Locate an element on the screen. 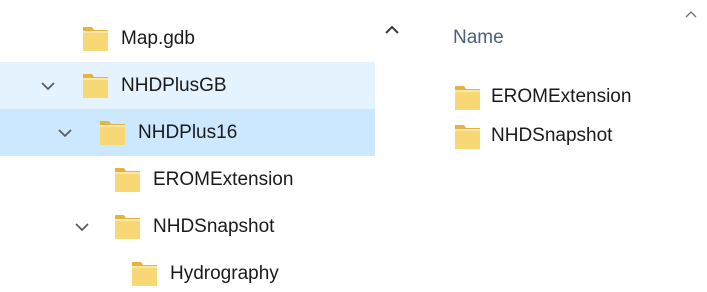 The image size is (707, 292). list-item-eromextension: EROMExtension is located at coordinates (579, 97).